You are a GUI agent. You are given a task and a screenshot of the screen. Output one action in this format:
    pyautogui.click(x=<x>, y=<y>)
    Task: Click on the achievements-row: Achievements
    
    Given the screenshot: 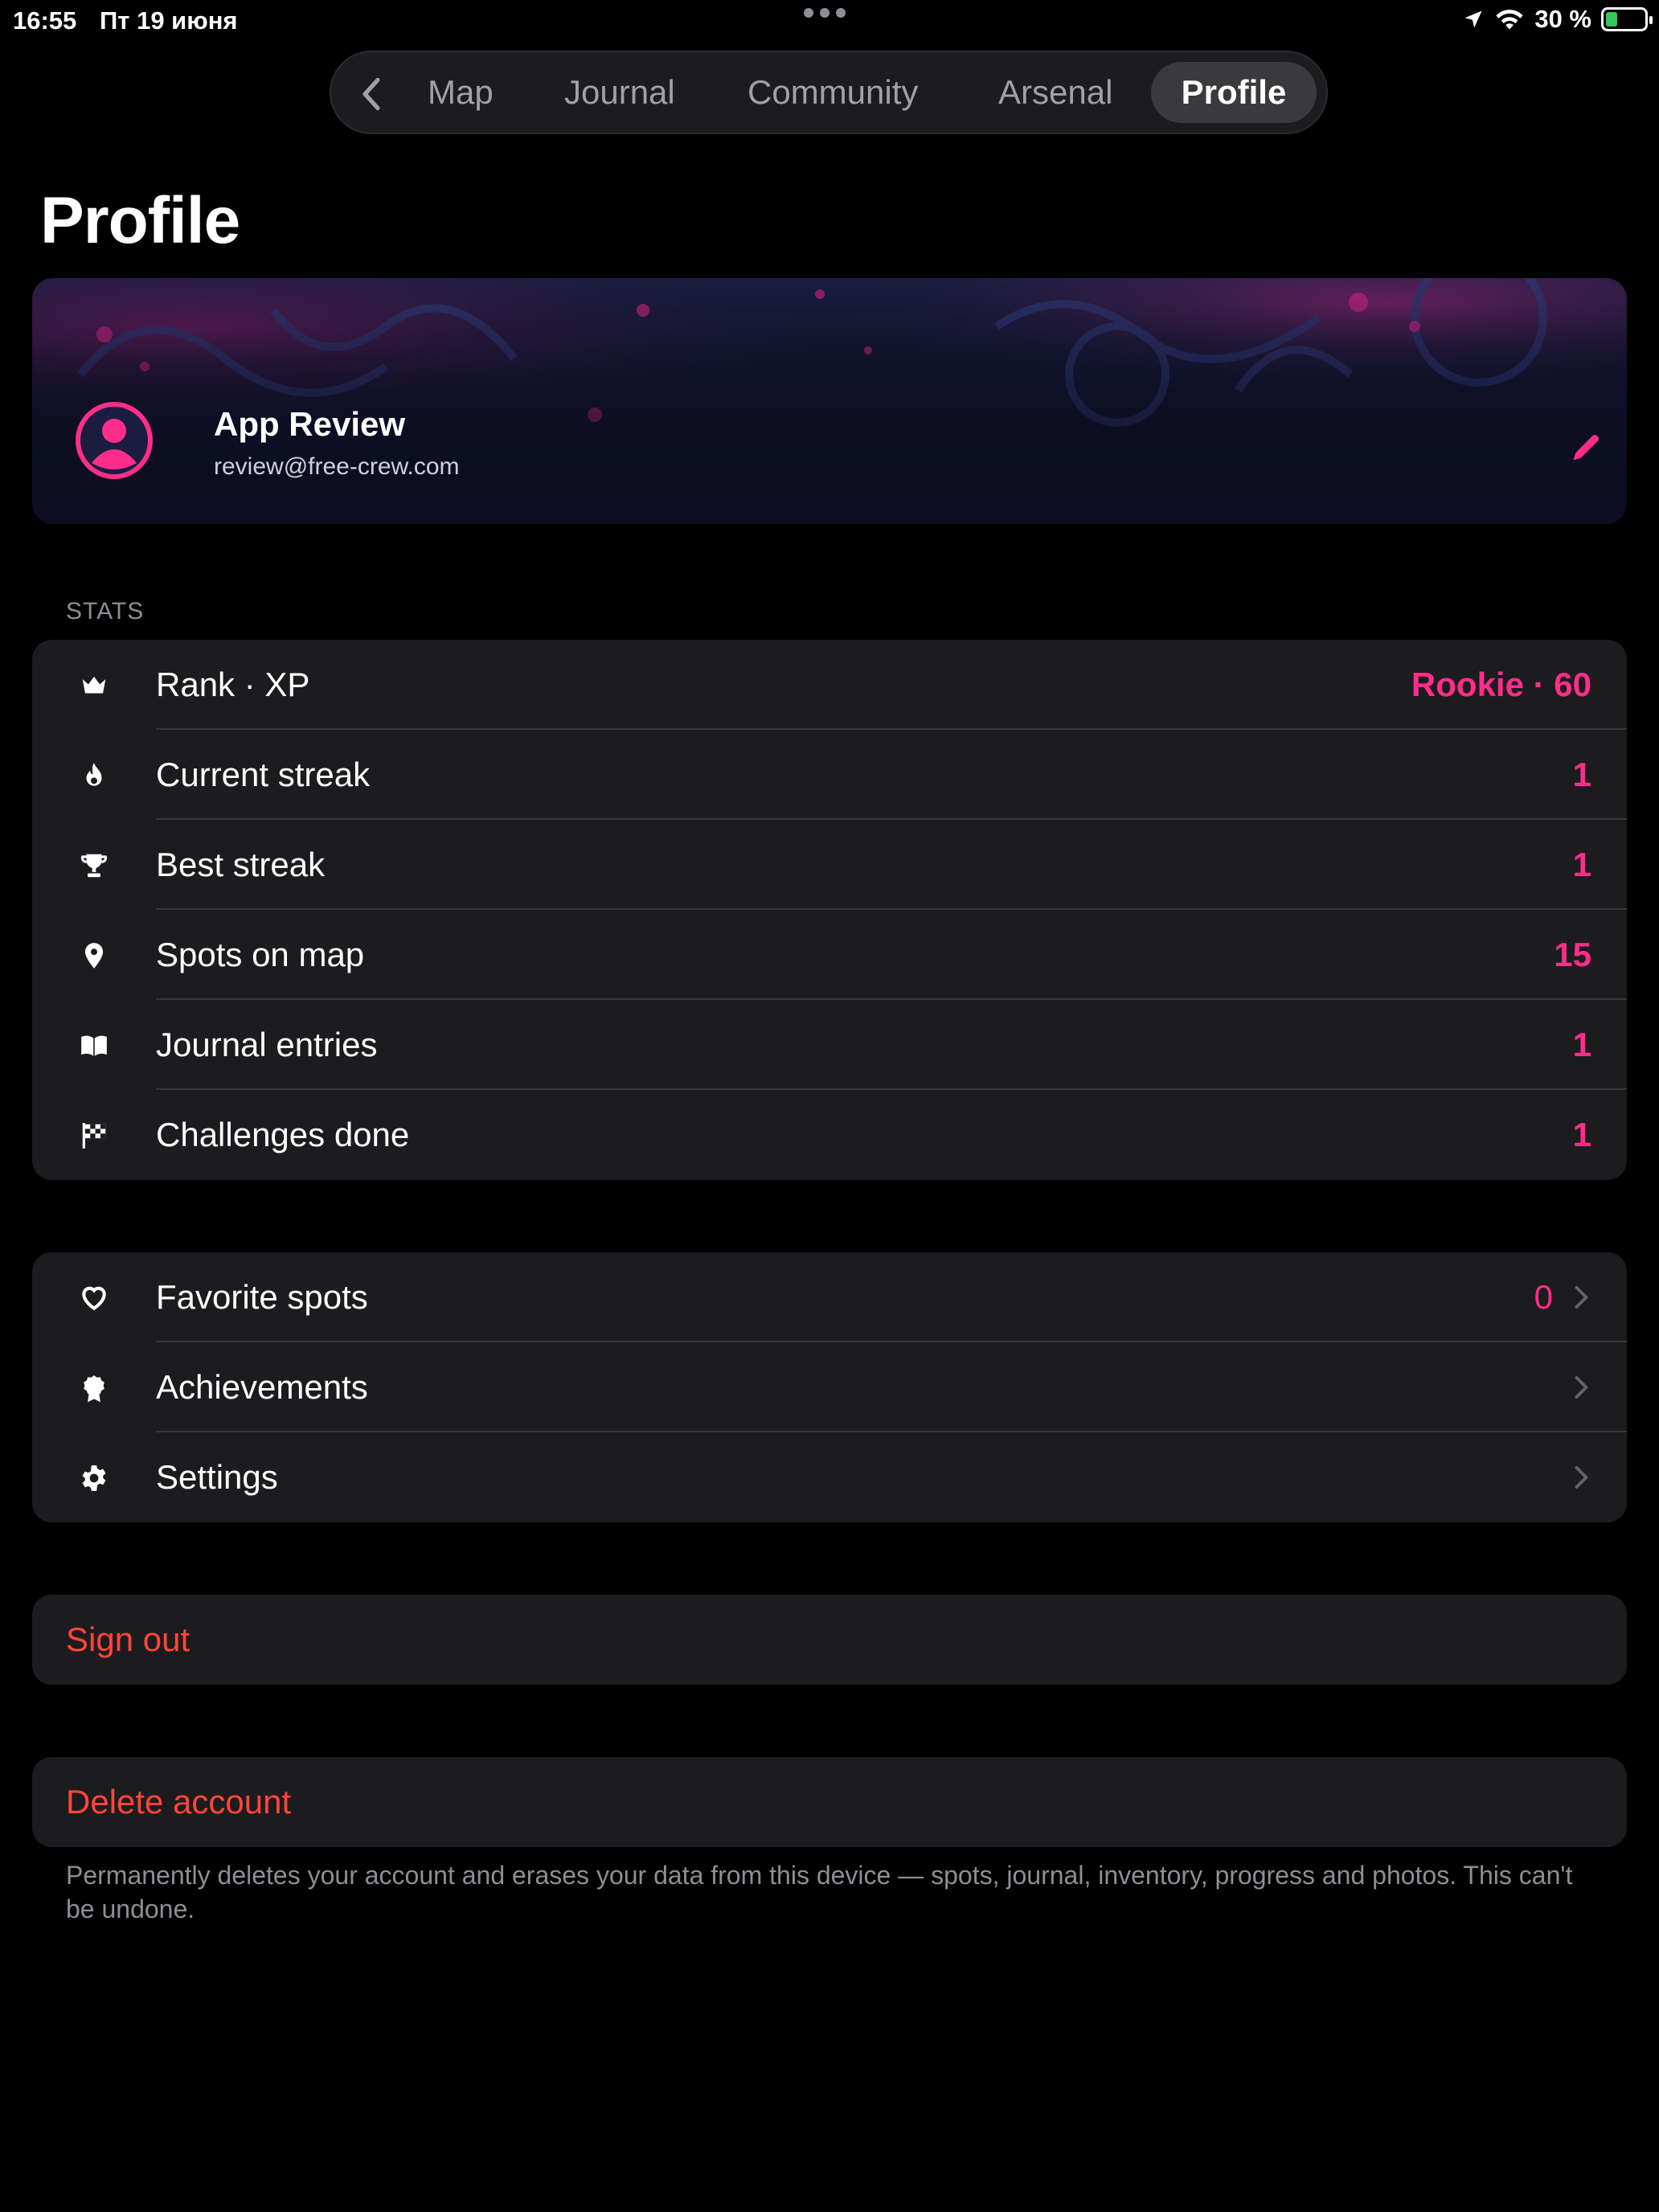 What is the action you would take?
    pyautogui.click(x=829, y=1387)
    